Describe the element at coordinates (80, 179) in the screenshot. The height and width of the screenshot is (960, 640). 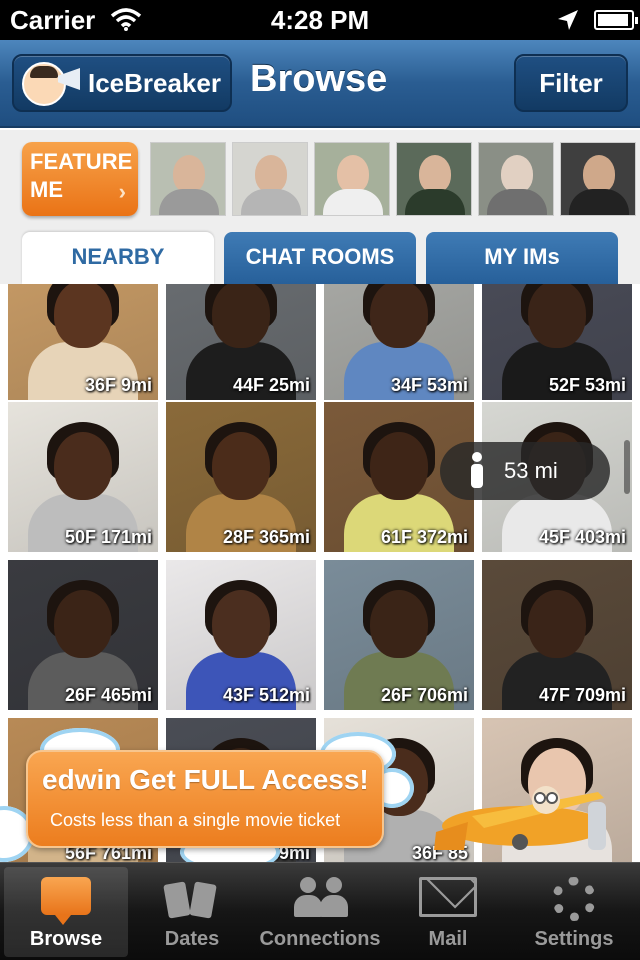
I see `feature-me-button: FEATURE ME ›` at that location.